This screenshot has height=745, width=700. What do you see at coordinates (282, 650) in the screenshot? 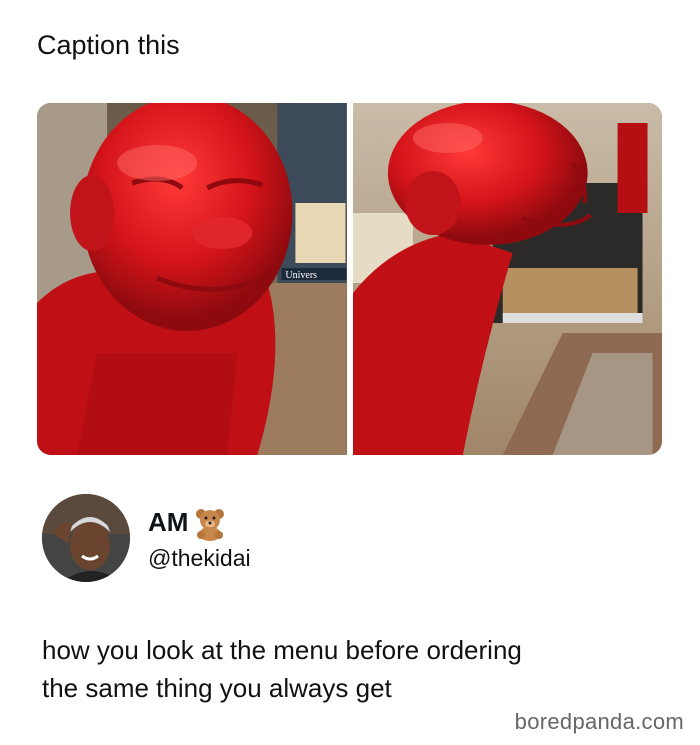
I see `tweet-line-1: how you look at the menu before ordering` at bounding box center [282, 650].